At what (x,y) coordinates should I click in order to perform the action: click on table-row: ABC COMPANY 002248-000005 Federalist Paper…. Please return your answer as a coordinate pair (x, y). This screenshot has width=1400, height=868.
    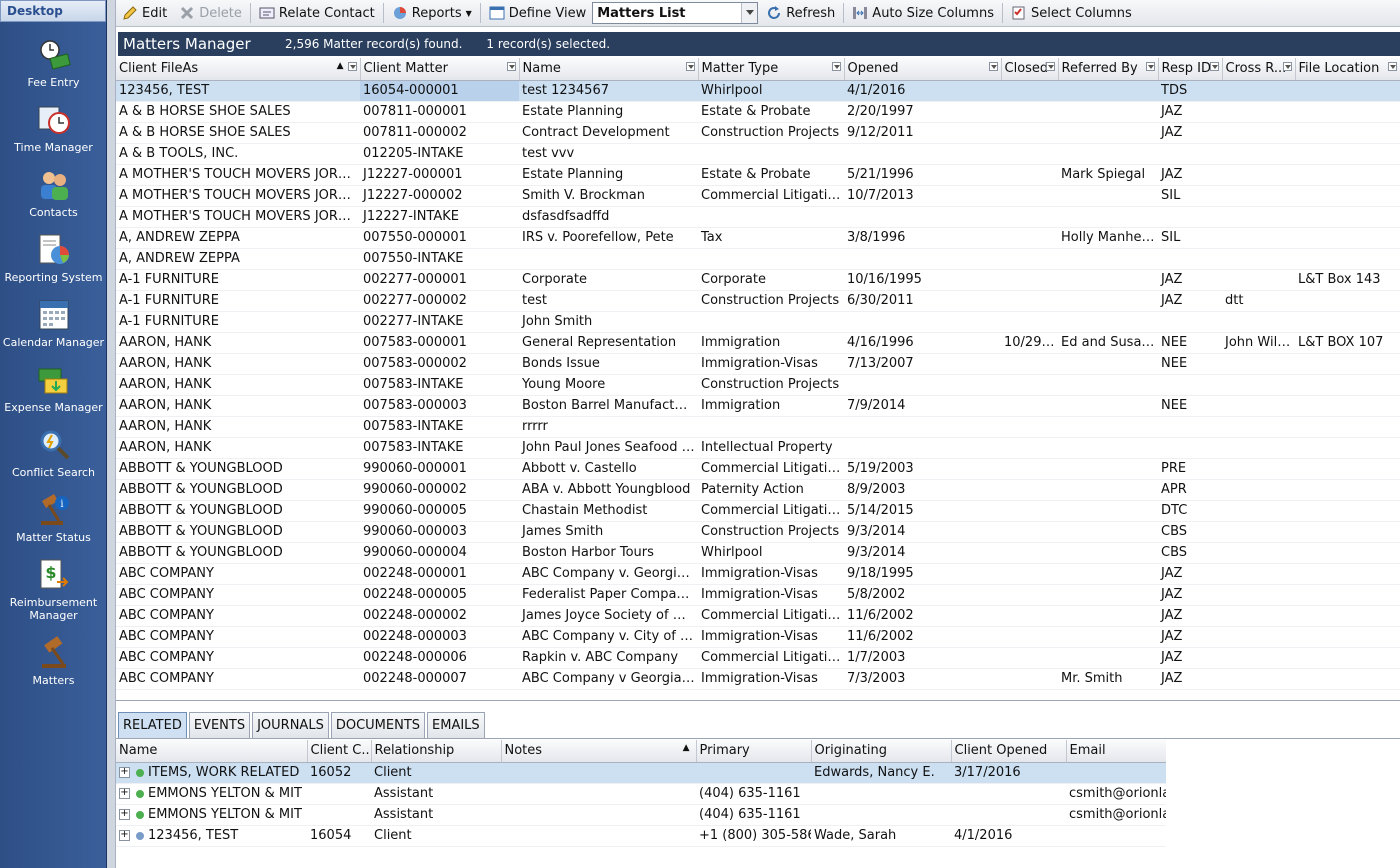
    Looking at the image, I should click on (758, 595).